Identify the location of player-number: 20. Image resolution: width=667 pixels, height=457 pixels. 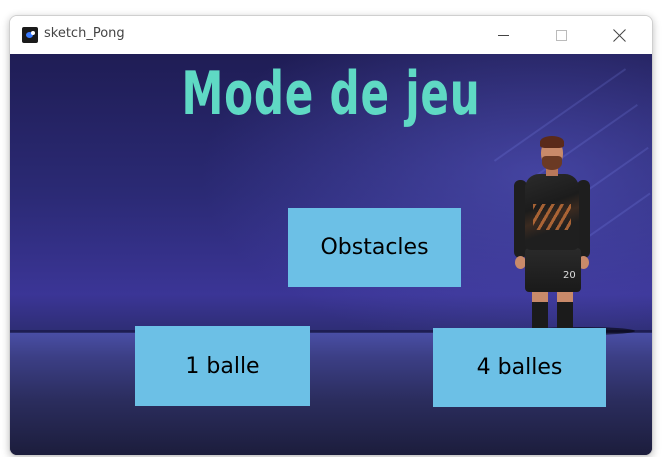
(569, 275).